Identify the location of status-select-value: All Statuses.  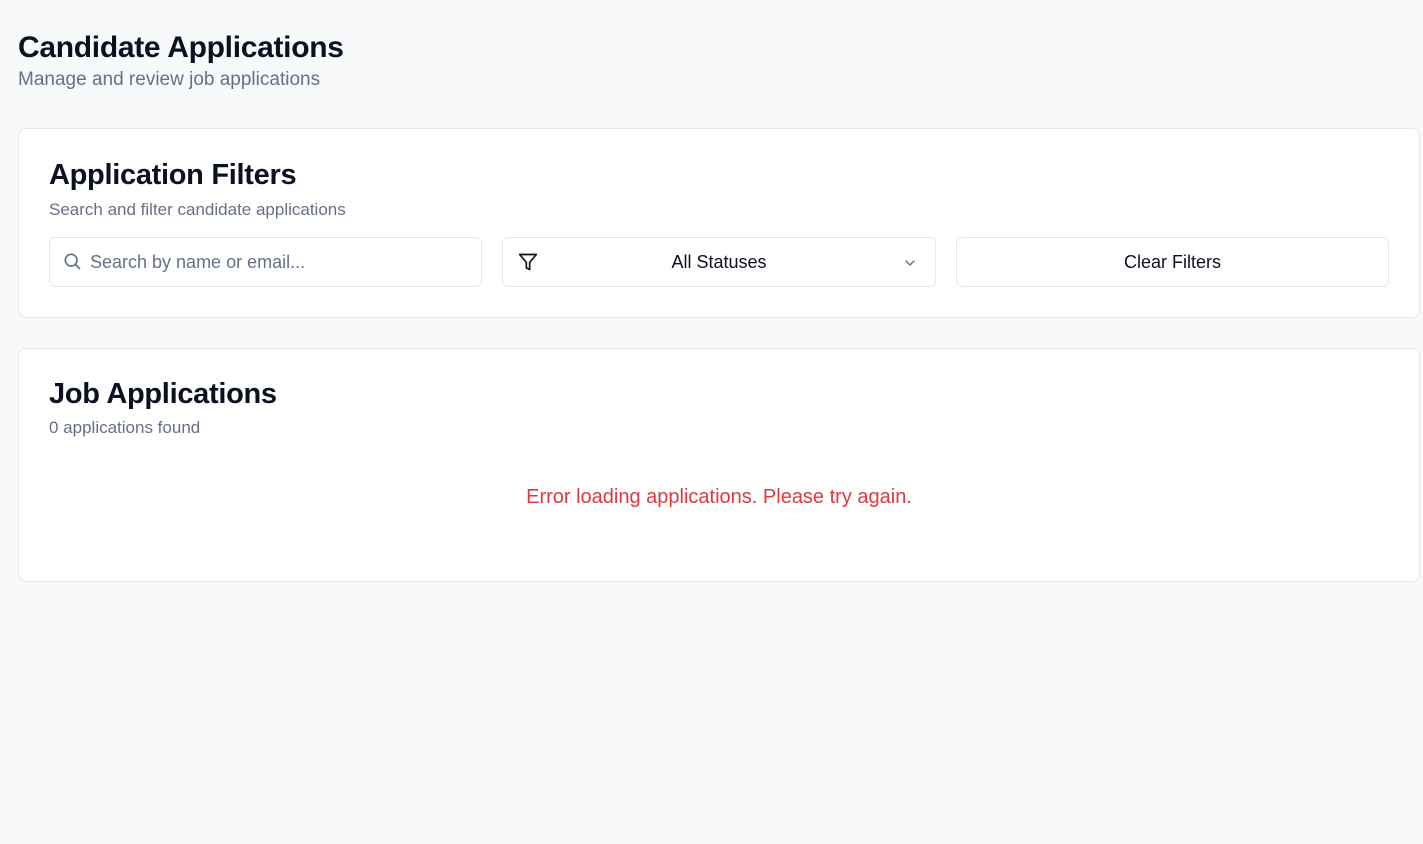
(719, 262).